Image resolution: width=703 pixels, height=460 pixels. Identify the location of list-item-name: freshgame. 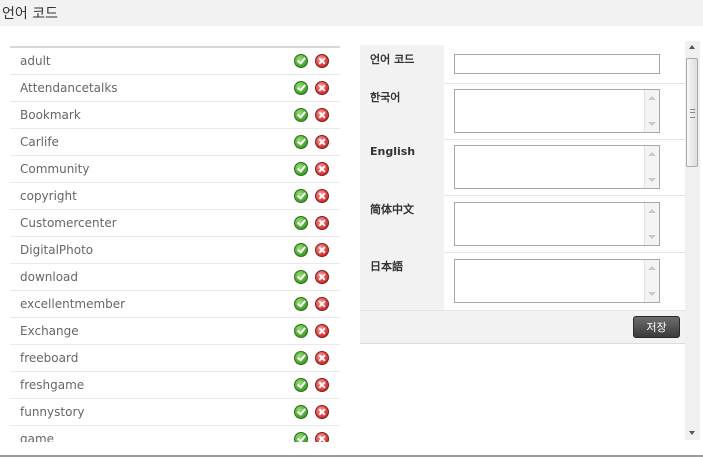
(52, 385).